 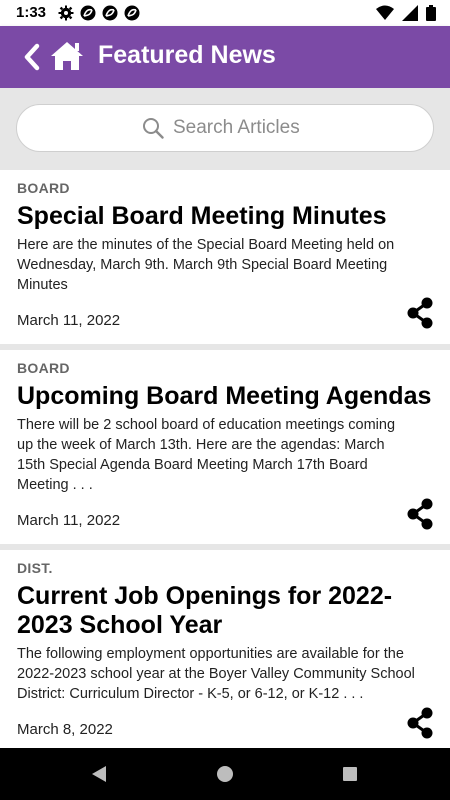 I want to click on page-title: Featured News, so click(x=187, y=55).